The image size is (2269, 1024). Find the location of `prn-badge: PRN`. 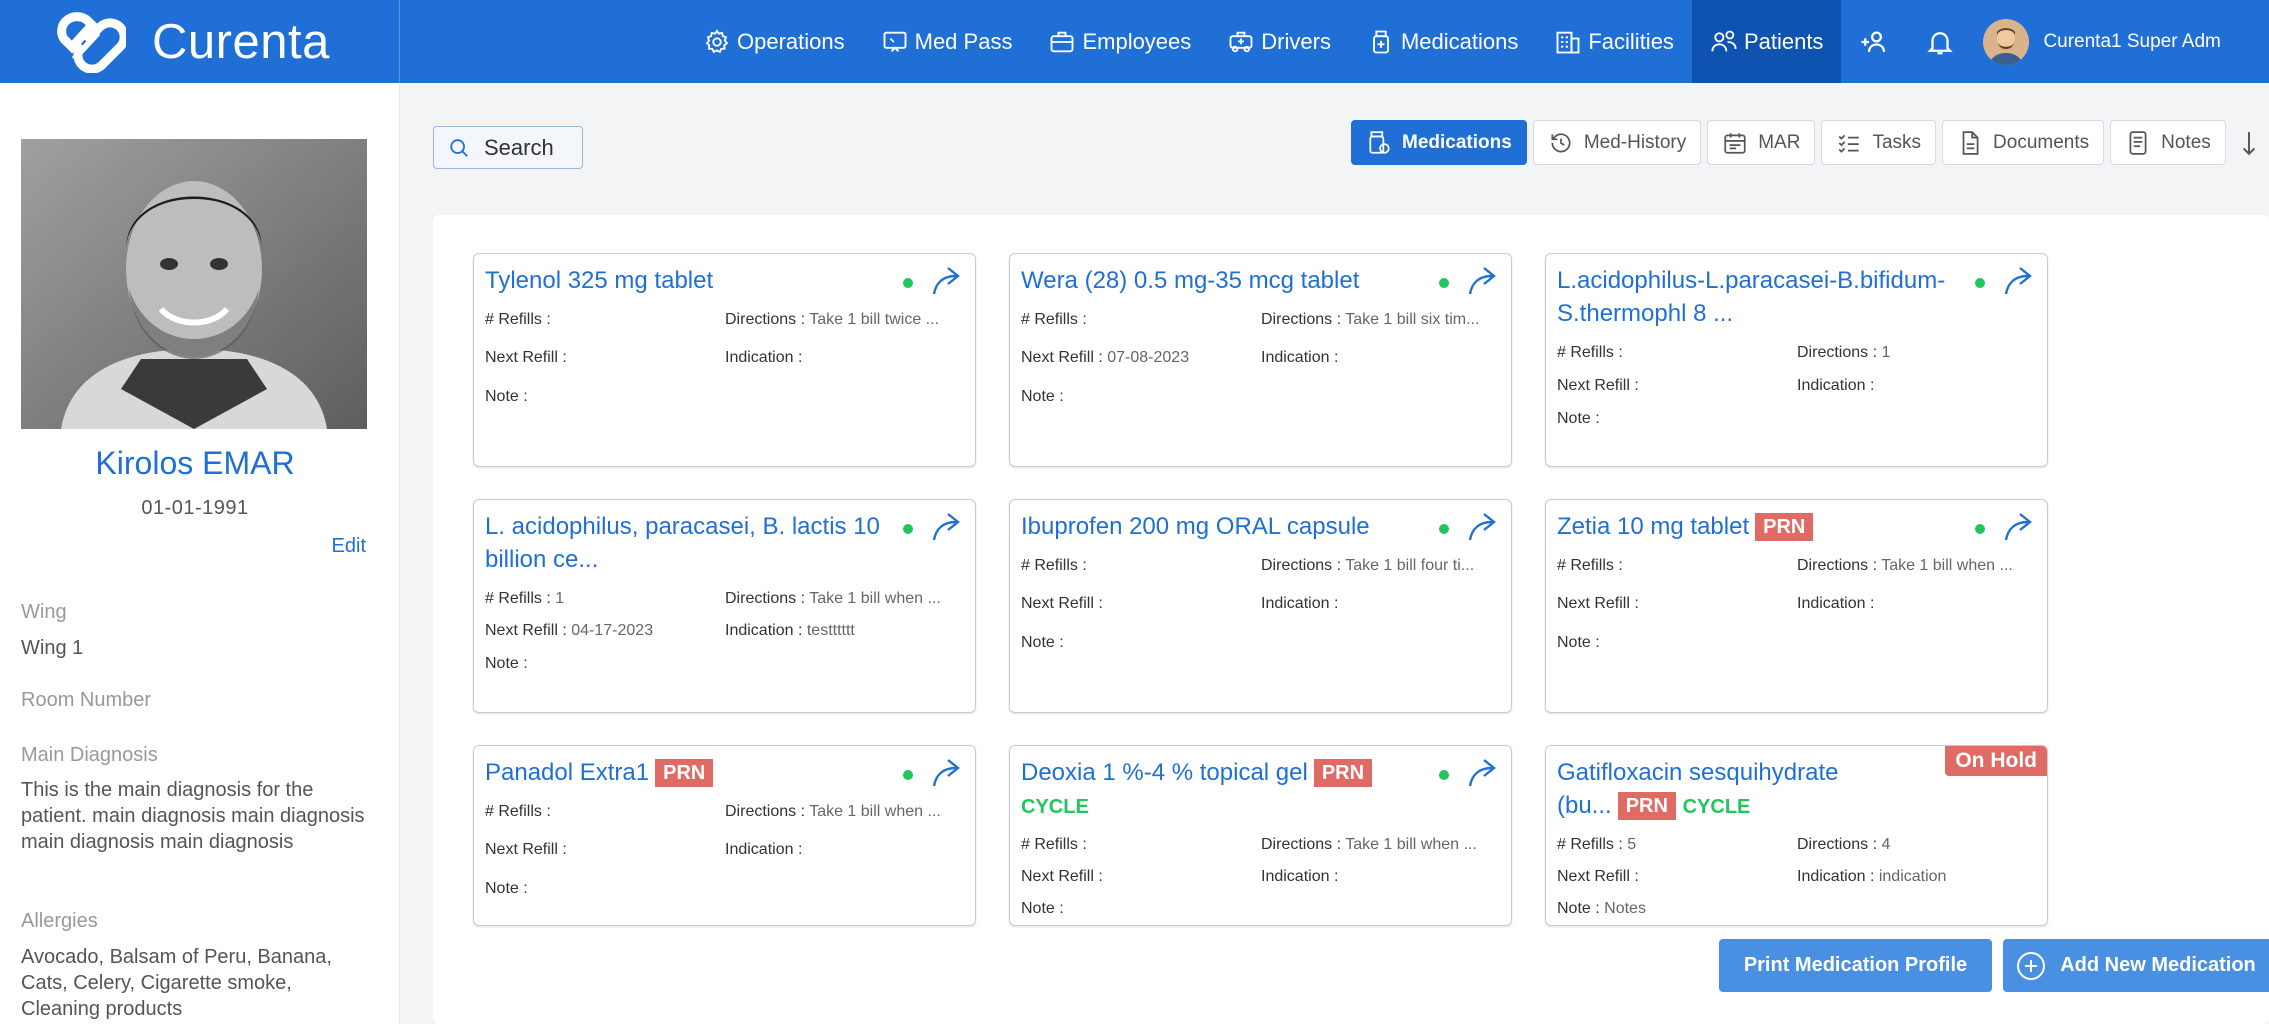

prn-badge: PRN is located at coordinates (684, 773).